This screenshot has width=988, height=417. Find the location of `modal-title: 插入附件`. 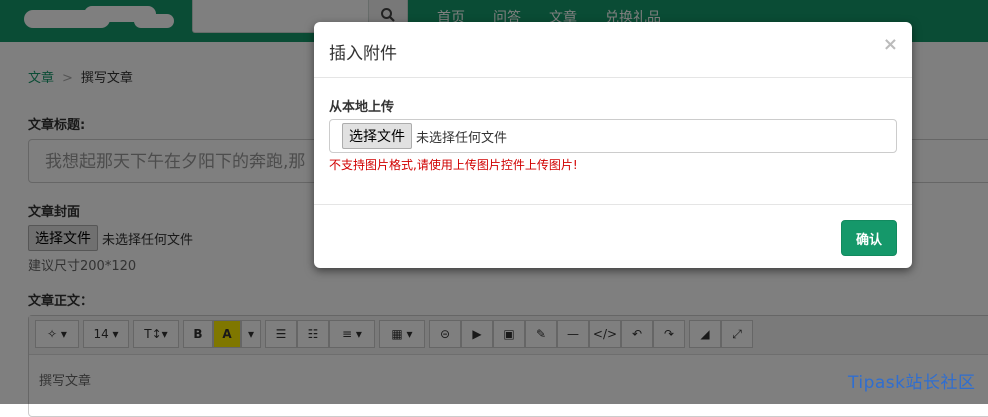

modal-title: 插入附件 is located at coordinates (363, 54).